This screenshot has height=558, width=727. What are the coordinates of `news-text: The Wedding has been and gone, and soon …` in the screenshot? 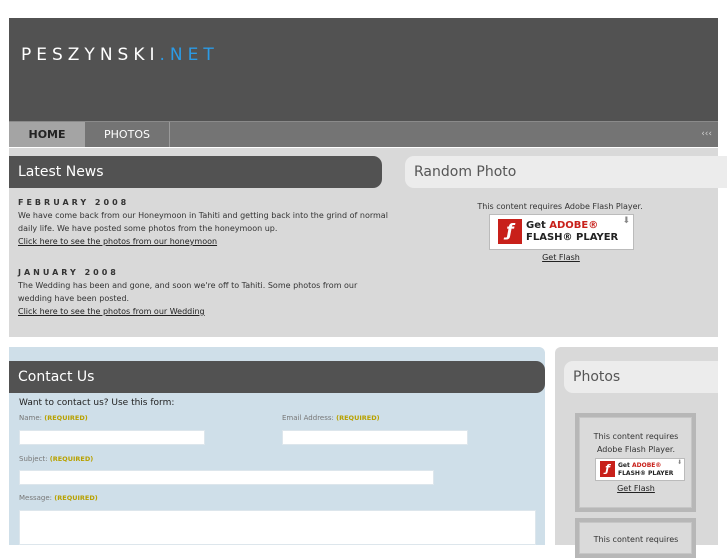 It's located at (188, 292).